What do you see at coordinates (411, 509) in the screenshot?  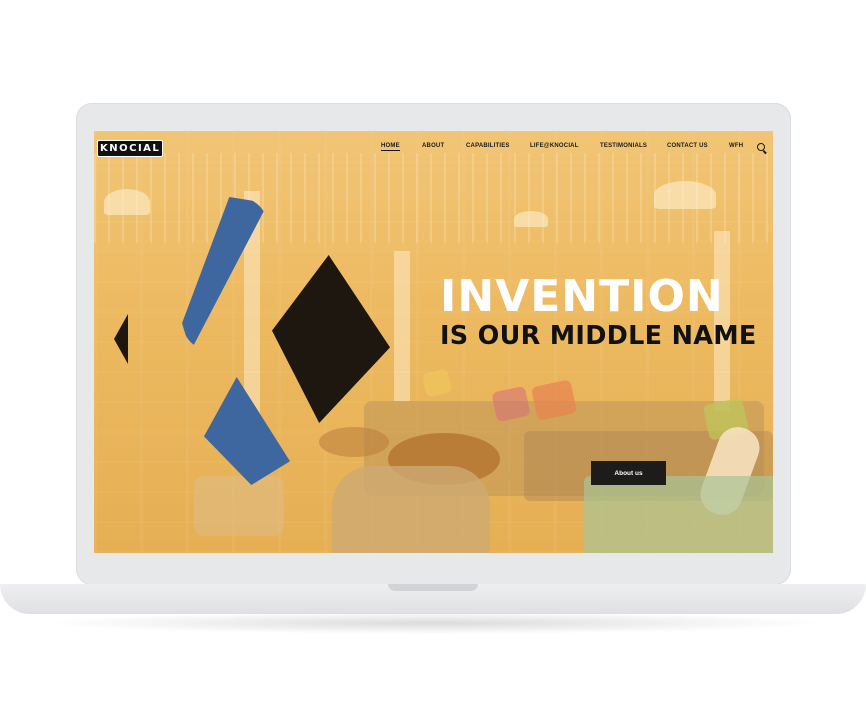 I see `armchair` at bounding box center [411, 509].